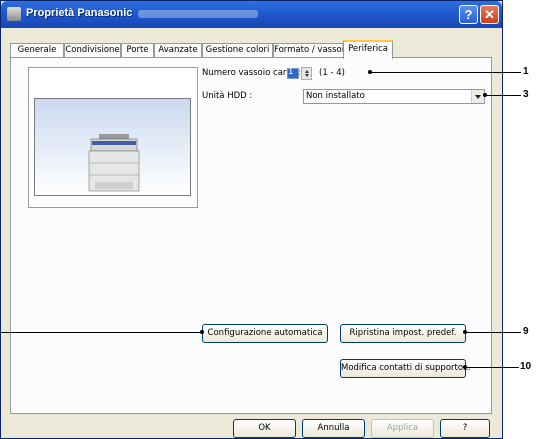  Describe the element at coordinates (198, 14) in the screenshot. I see `blurred-printer-name` at that location.